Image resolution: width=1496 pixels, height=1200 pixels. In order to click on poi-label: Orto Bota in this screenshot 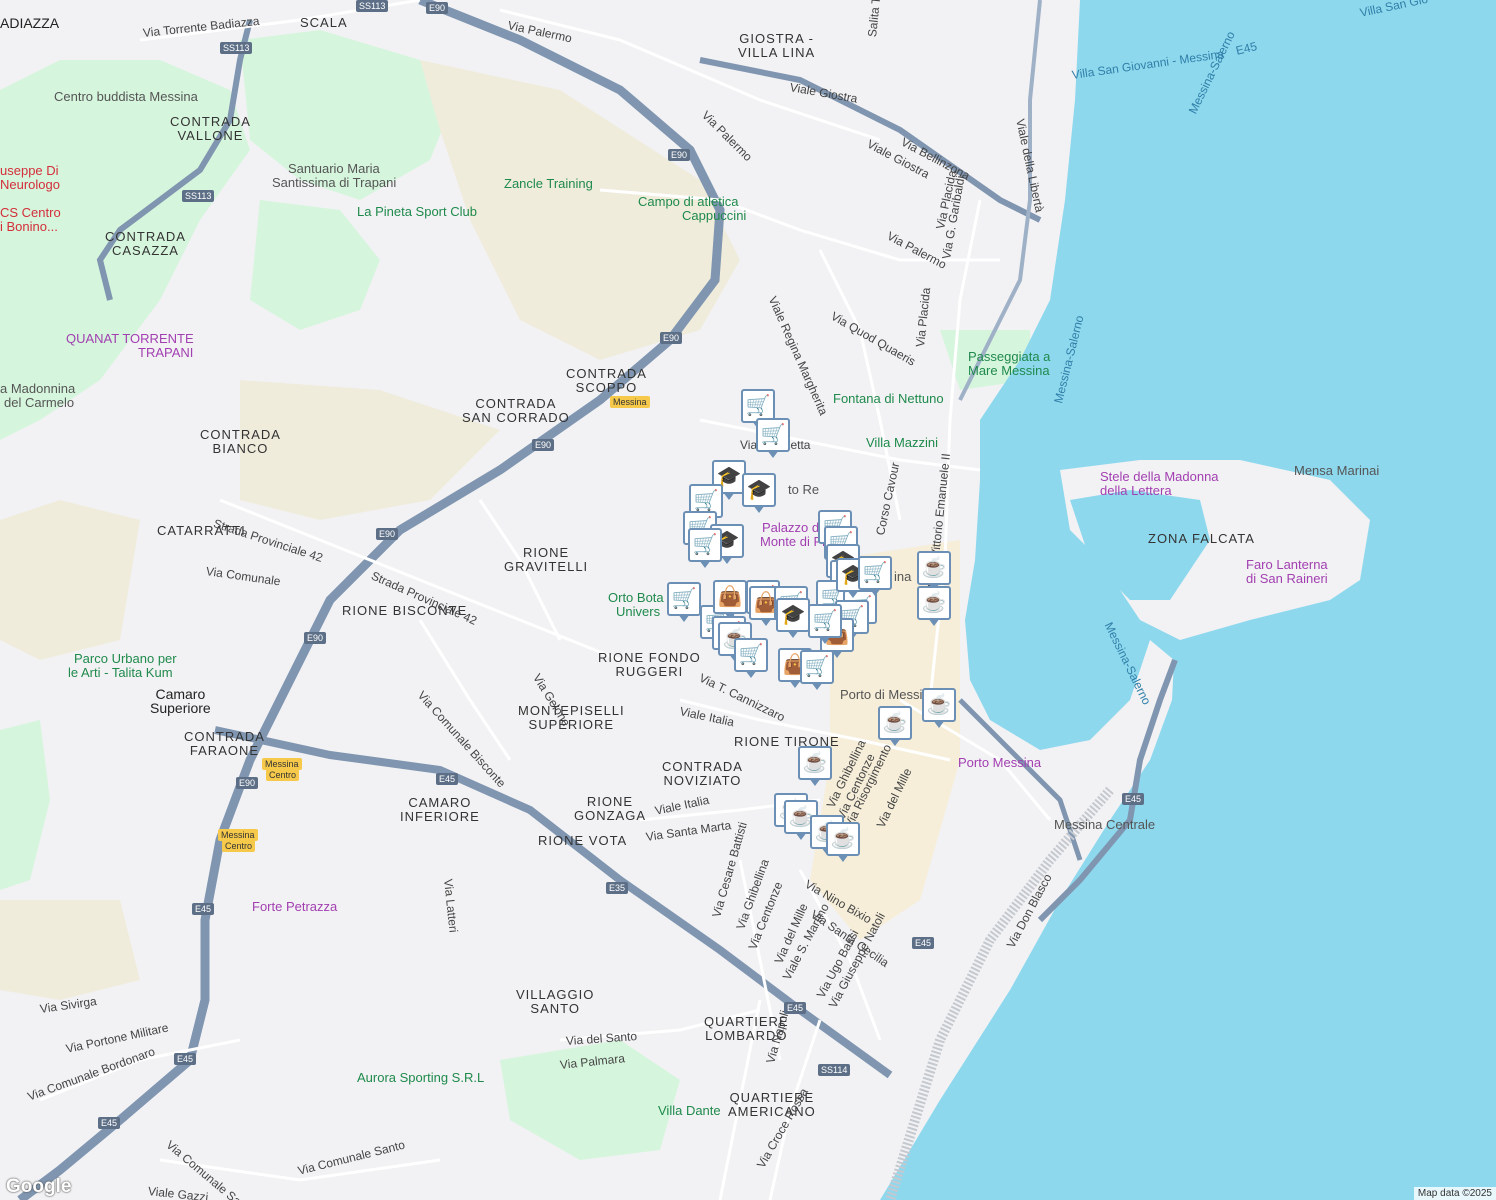, I will do `click(636, 598)`.